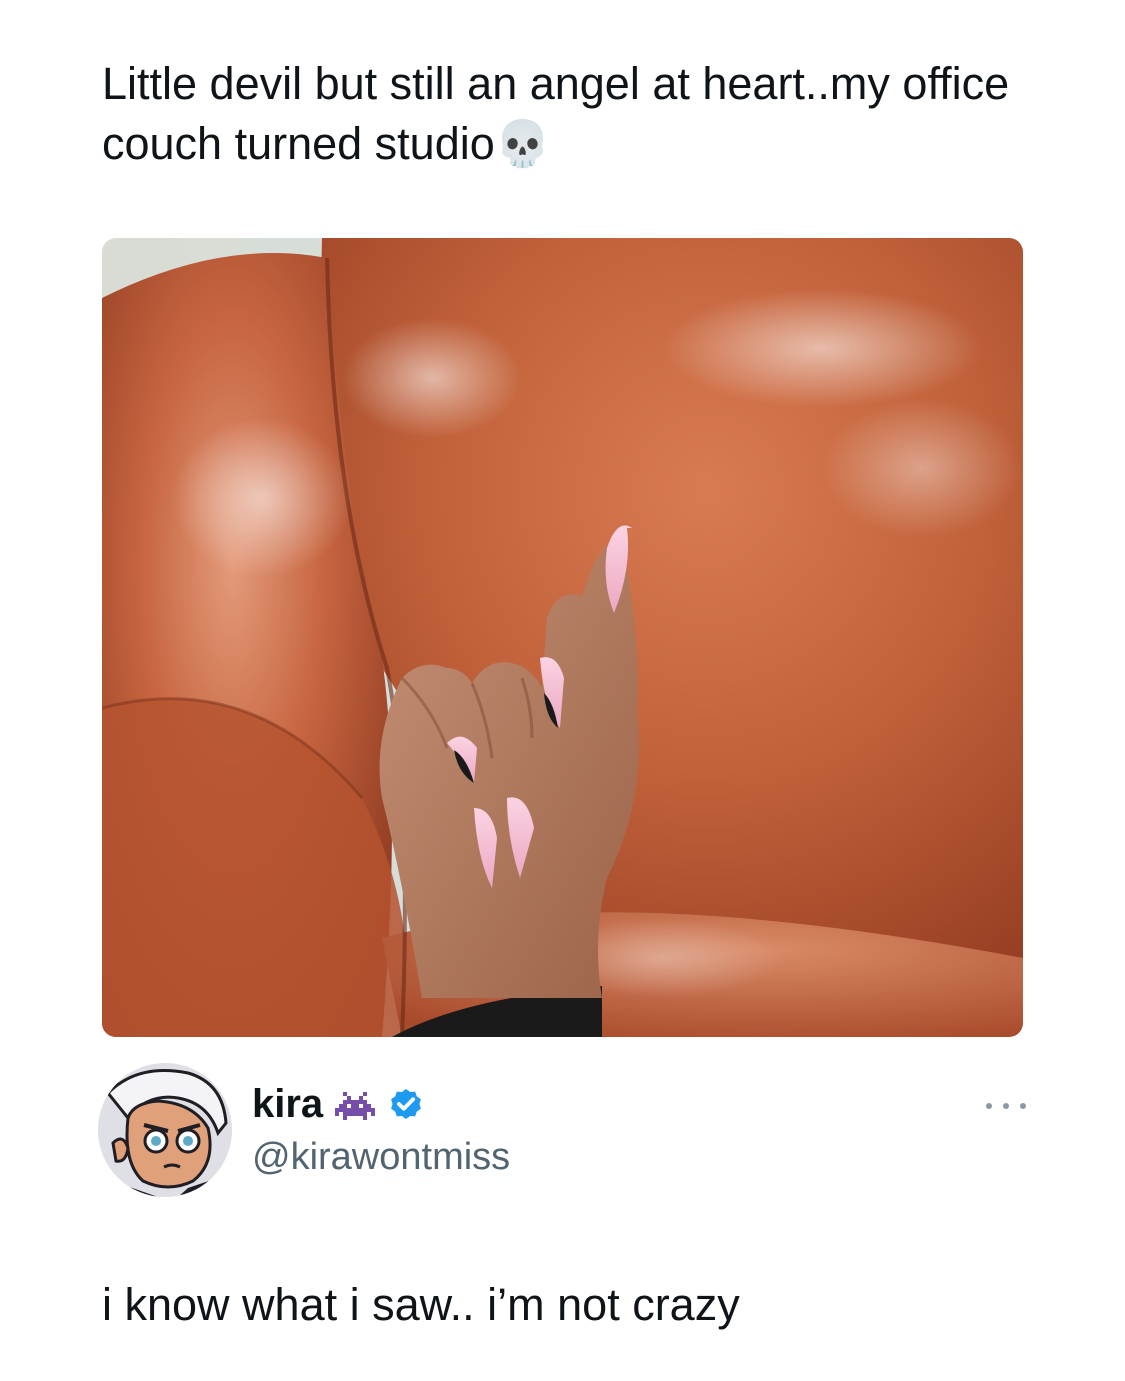 The height and width of the screenshot is (1381, 1125). I want to click on more-options-button, so click(1006, 1106).